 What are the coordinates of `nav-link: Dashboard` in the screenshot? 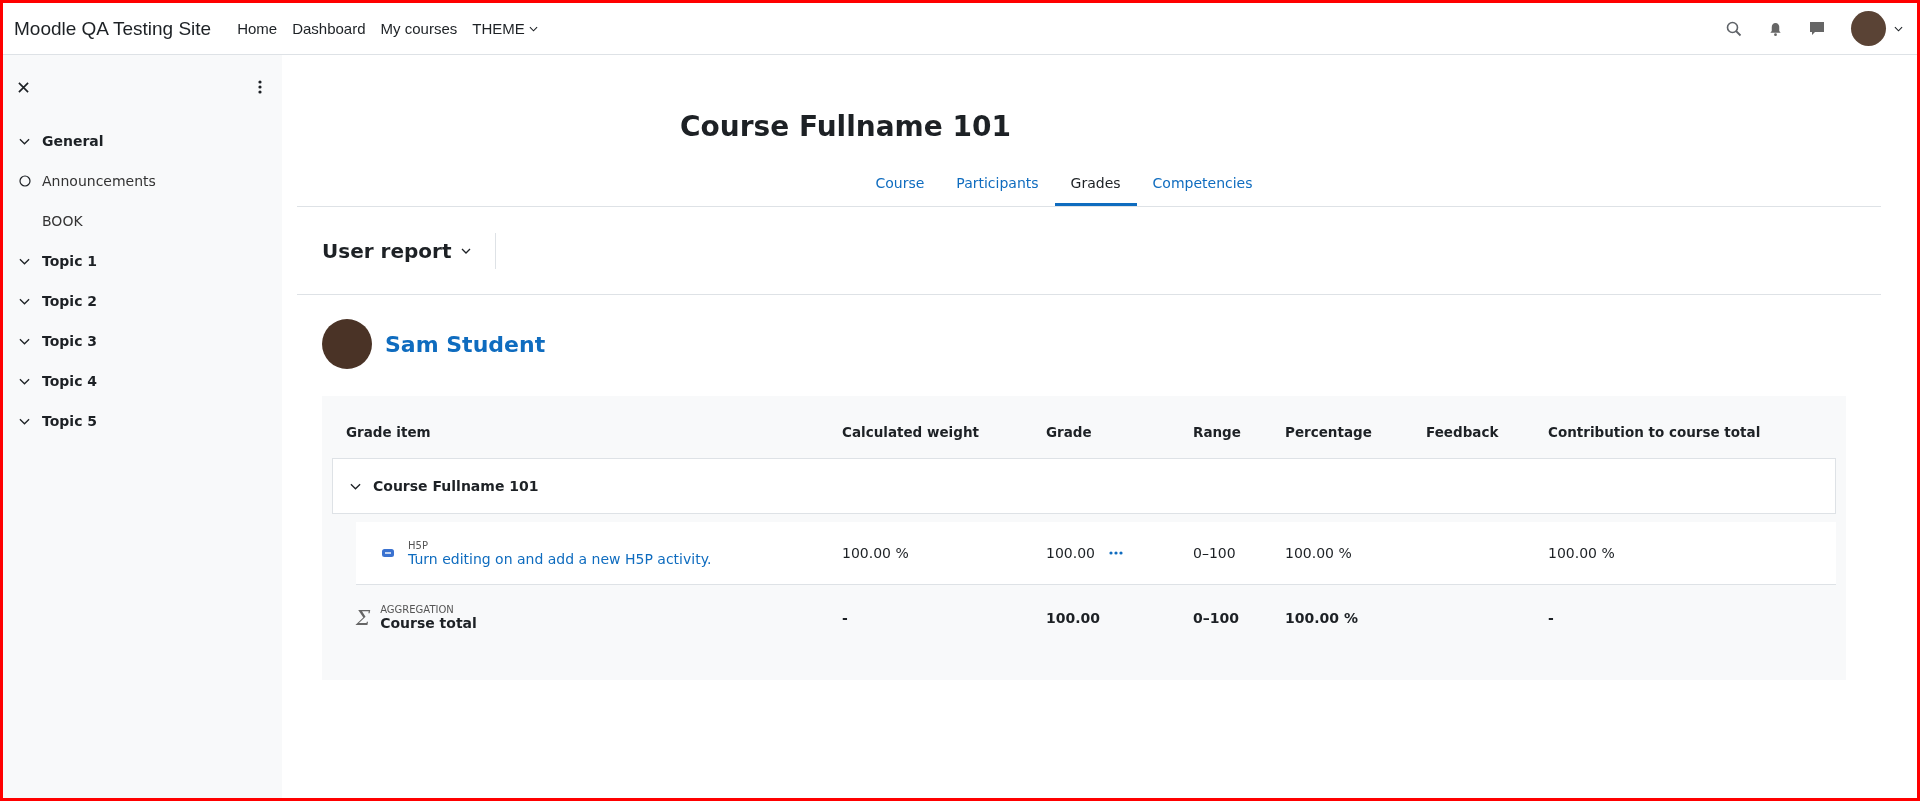 It's located at (329, 28).